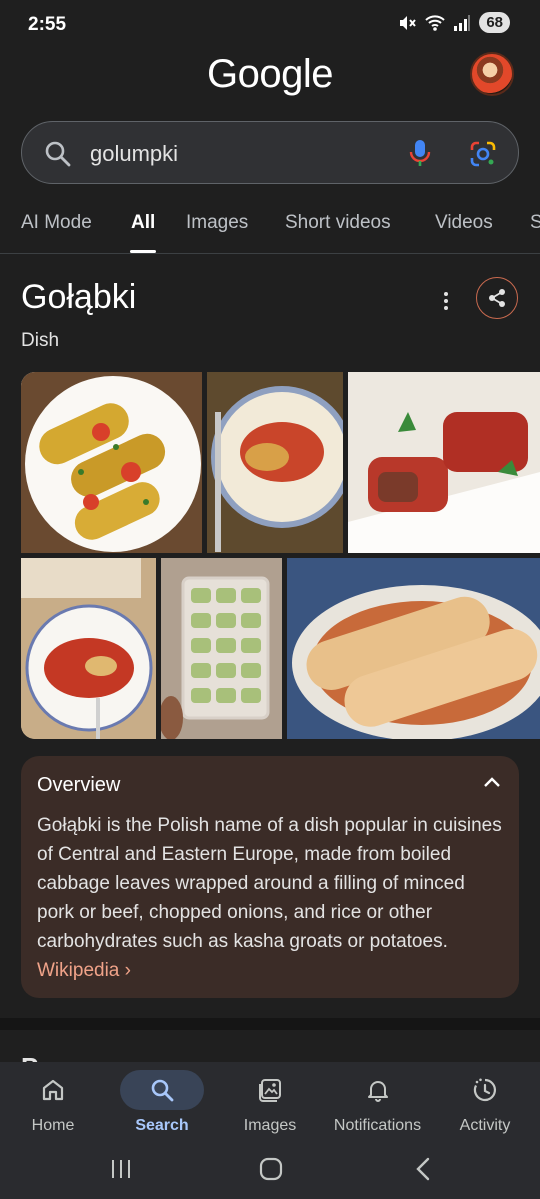 This screenshot has width=540, height=1199. I want to click on nav-home: Home, so click(53, 1102).